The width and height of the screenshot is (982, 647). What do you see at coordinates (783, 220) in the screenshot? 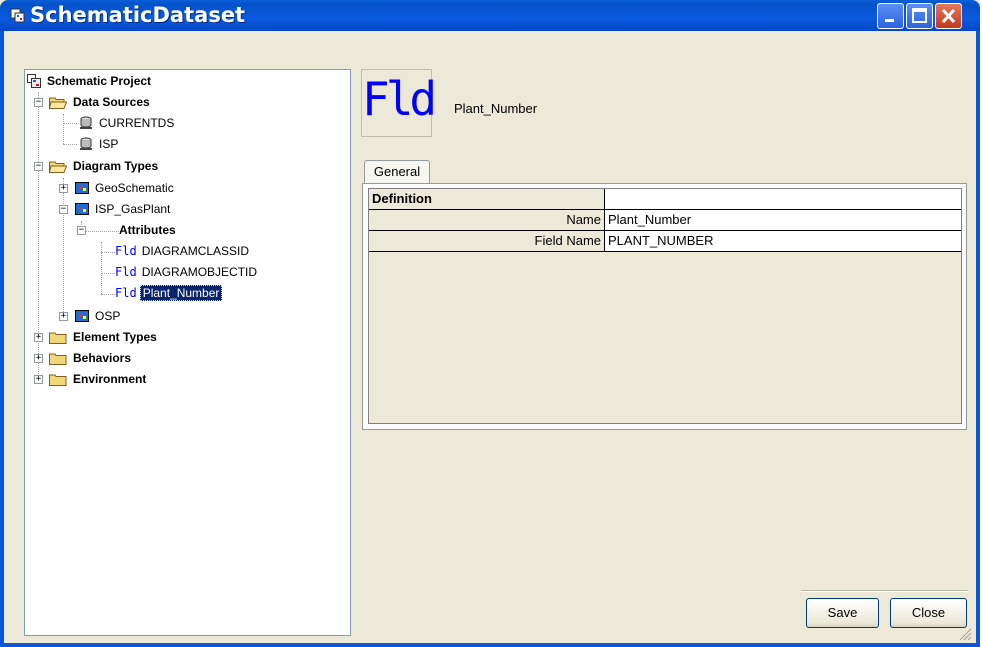
I see `property-value: Plant_Number` at bounding box center [783, 220].